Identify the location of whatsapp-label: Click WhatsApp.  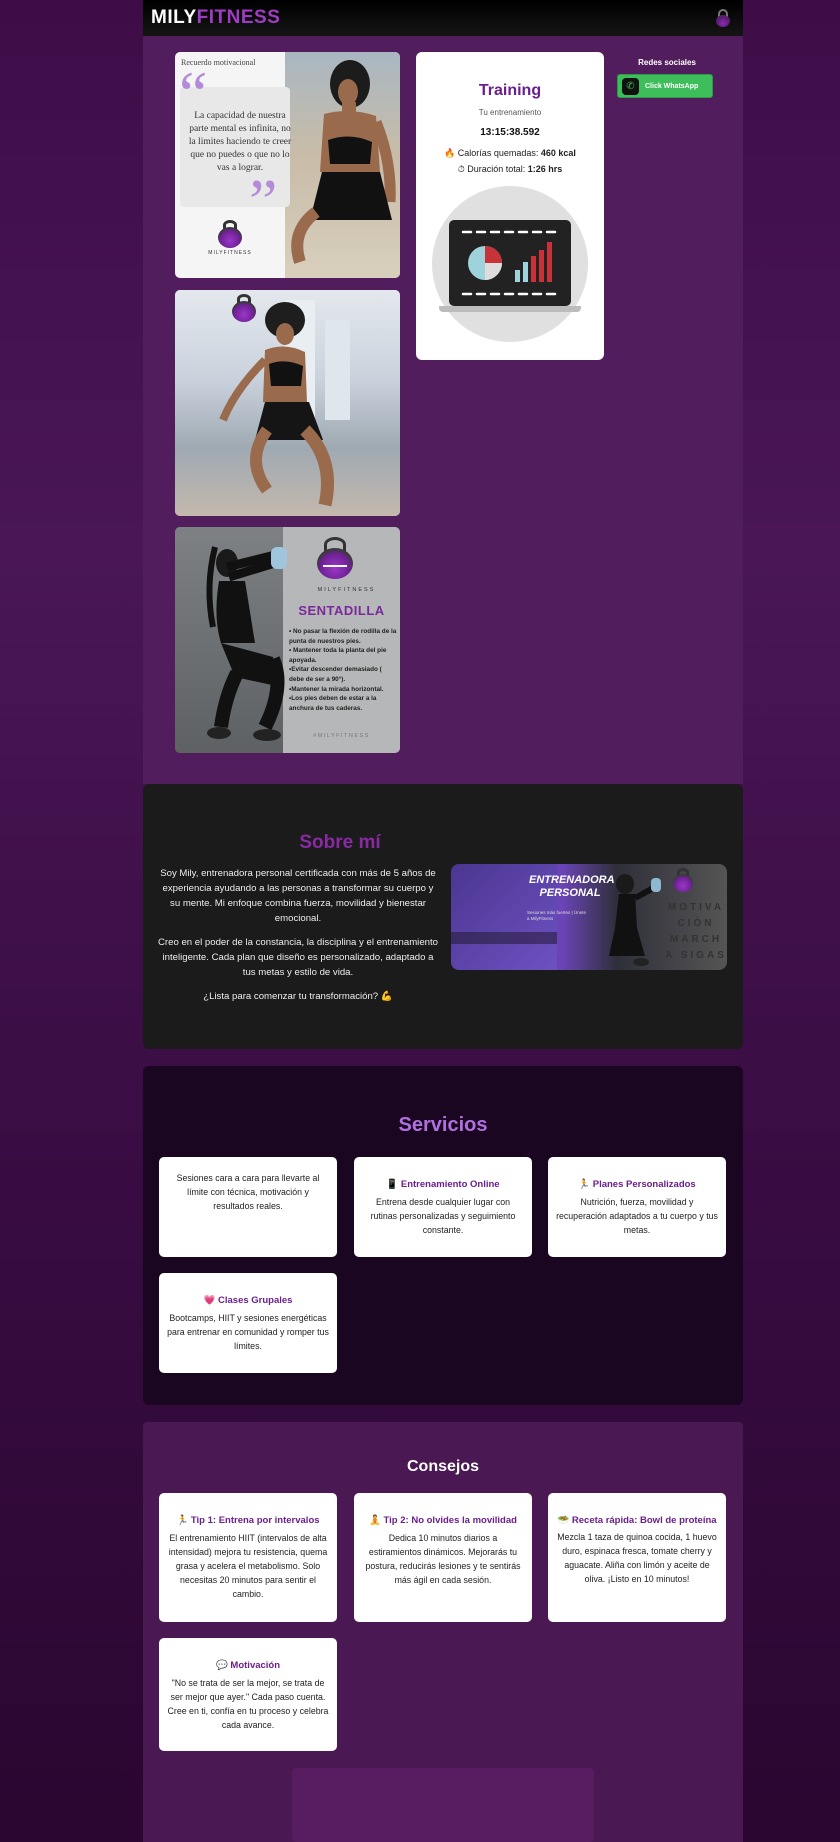
(672, 86).